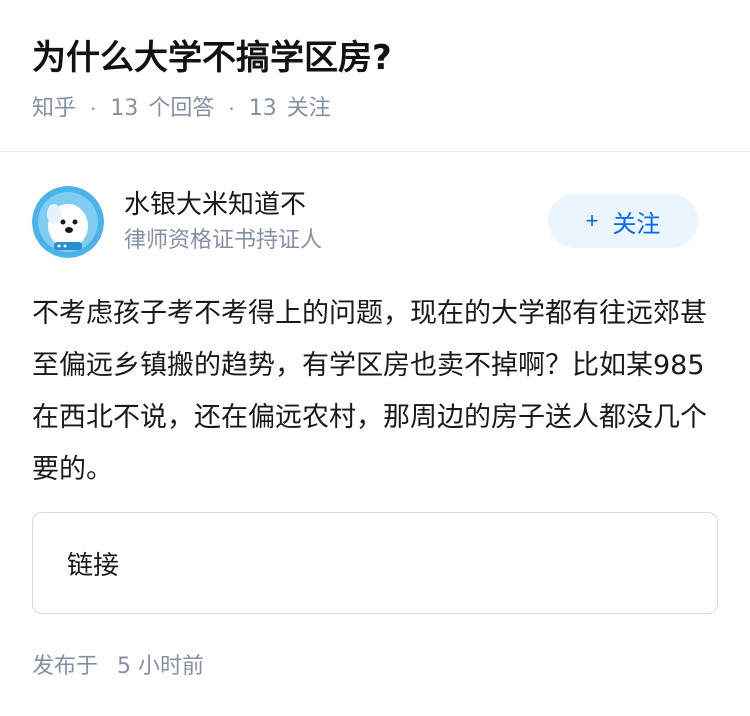  What do you see at coordinates (161, 666) in the screenshot?
I see `publish-time-value: 5 小时前` at bounding box center [161, 666].